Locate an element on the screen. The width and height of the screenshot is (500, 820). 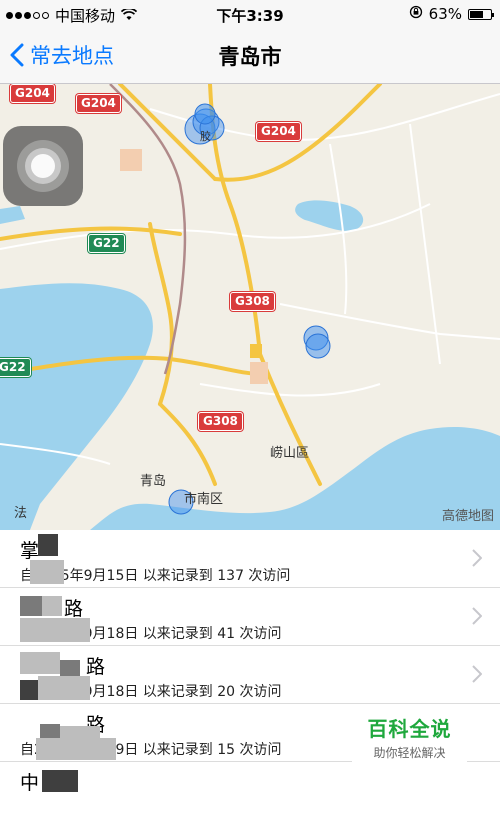
navigation-bar: 常去地点 青岛市 is located at coordinates (250, 56).